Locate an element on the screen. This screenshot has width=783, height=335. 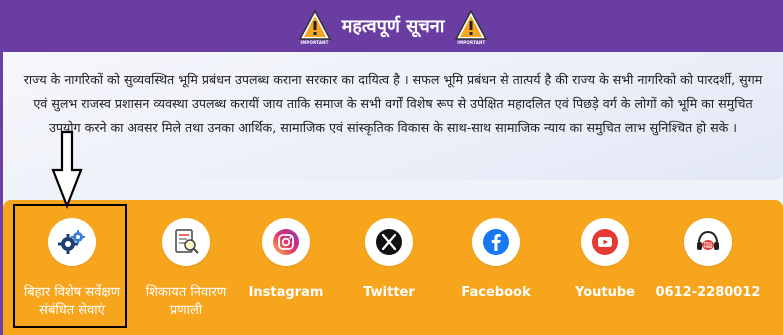
service-label: Instagram is located at coordinates (286, 292).